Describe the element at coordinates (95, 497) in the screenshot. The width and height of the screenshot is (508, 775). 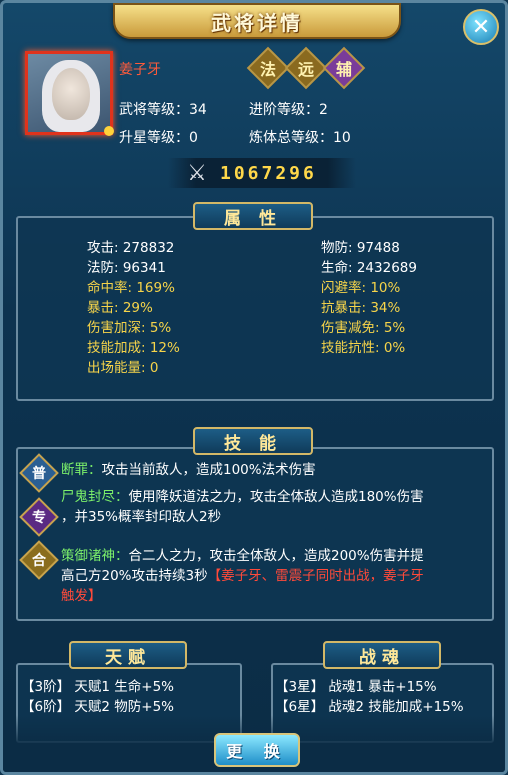
I see `skill-2-name: 尸鬼封尽：` at that location.